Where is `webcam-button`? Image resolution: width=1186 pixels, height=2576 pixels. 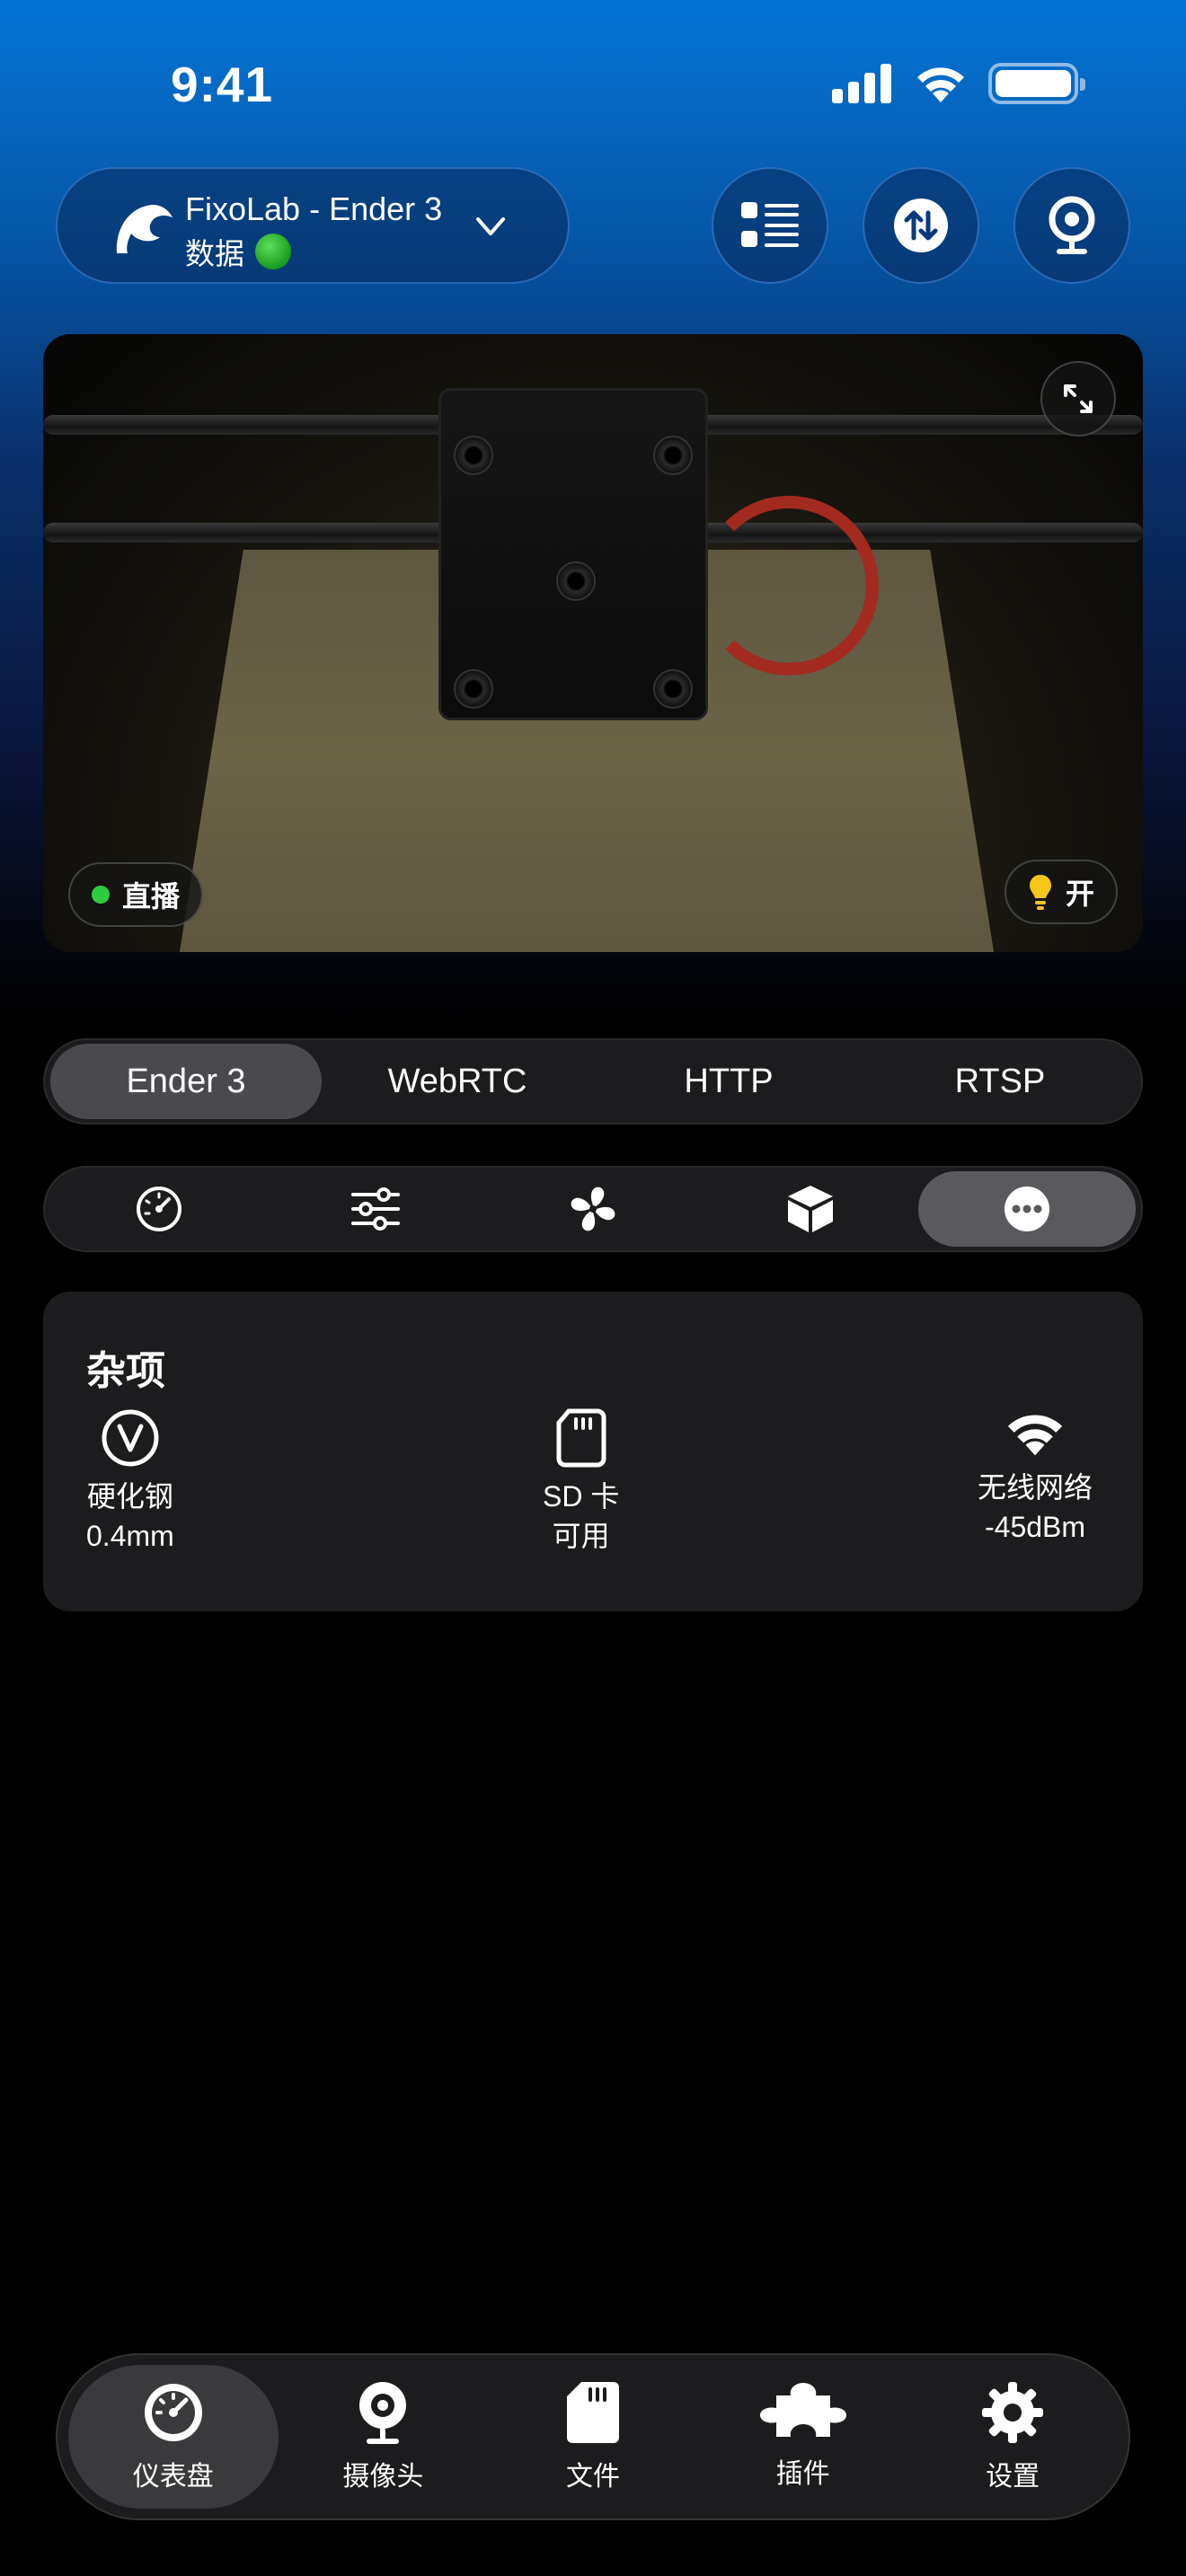
webcam-button is located at coordinates (1071, 225).